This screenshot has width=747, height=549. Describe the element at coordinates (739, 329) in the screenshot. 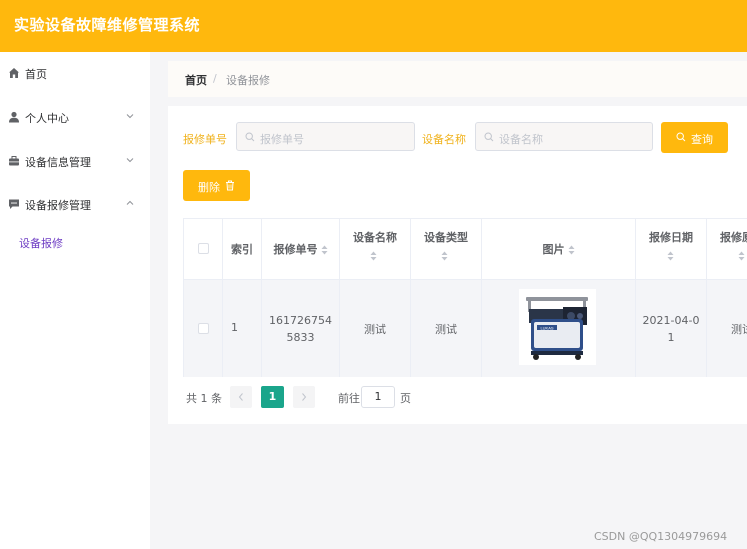

I see `row-extra: 测试` at that location.